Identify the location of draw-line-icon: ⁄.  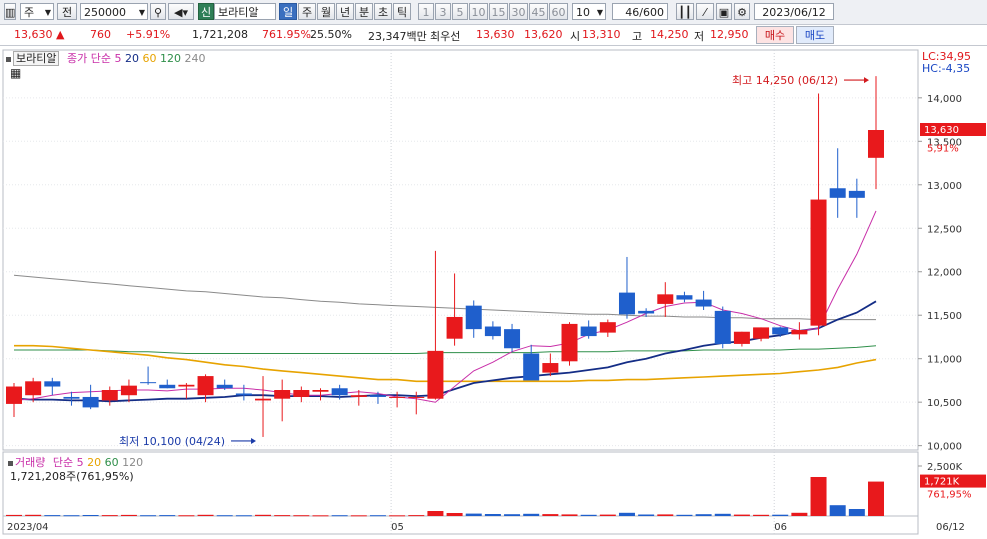
(705, 11).